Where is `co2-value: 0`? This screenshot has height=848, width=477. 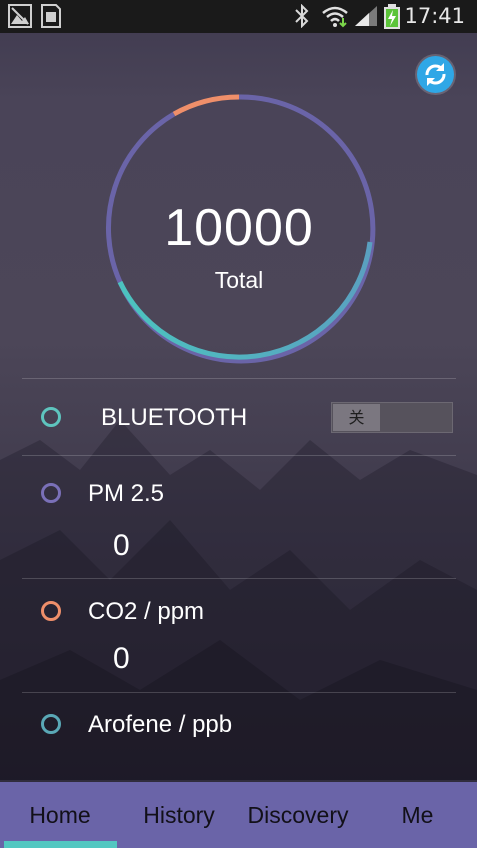
co2-value: 0 is located at coordinates (121, 658).